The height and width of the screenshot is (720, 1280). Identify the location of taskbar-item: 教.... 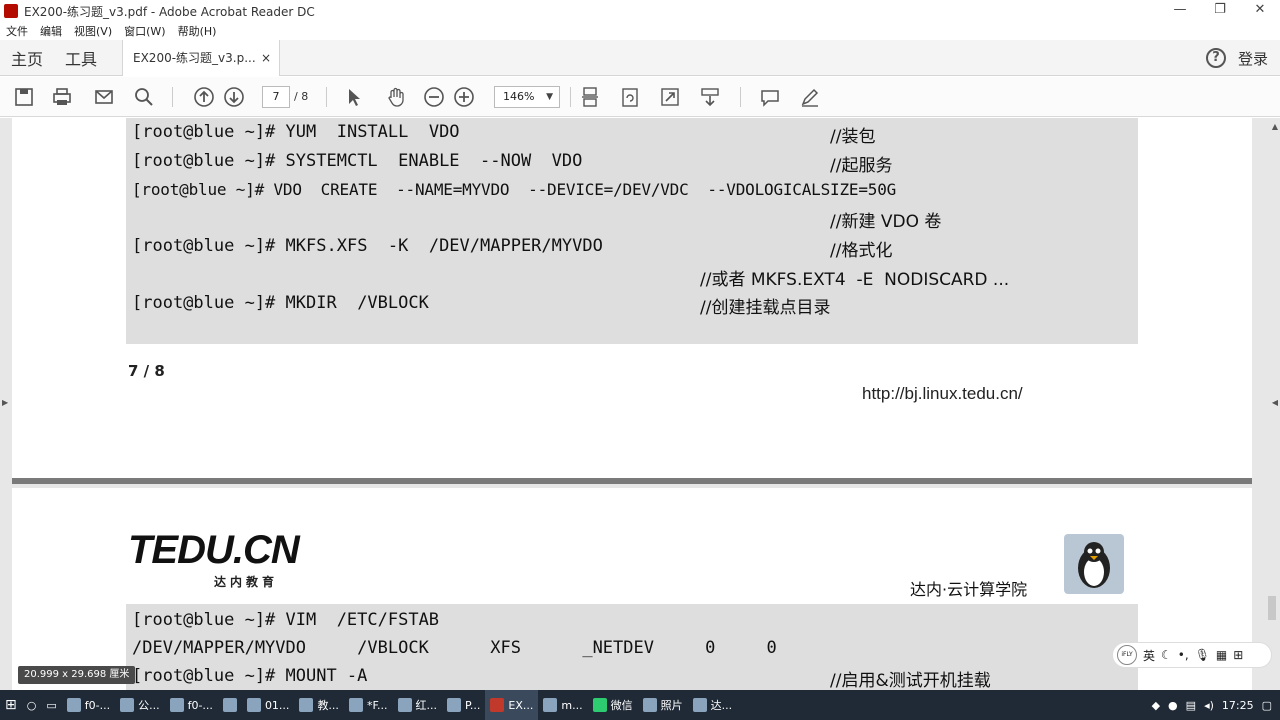
(319, 705).